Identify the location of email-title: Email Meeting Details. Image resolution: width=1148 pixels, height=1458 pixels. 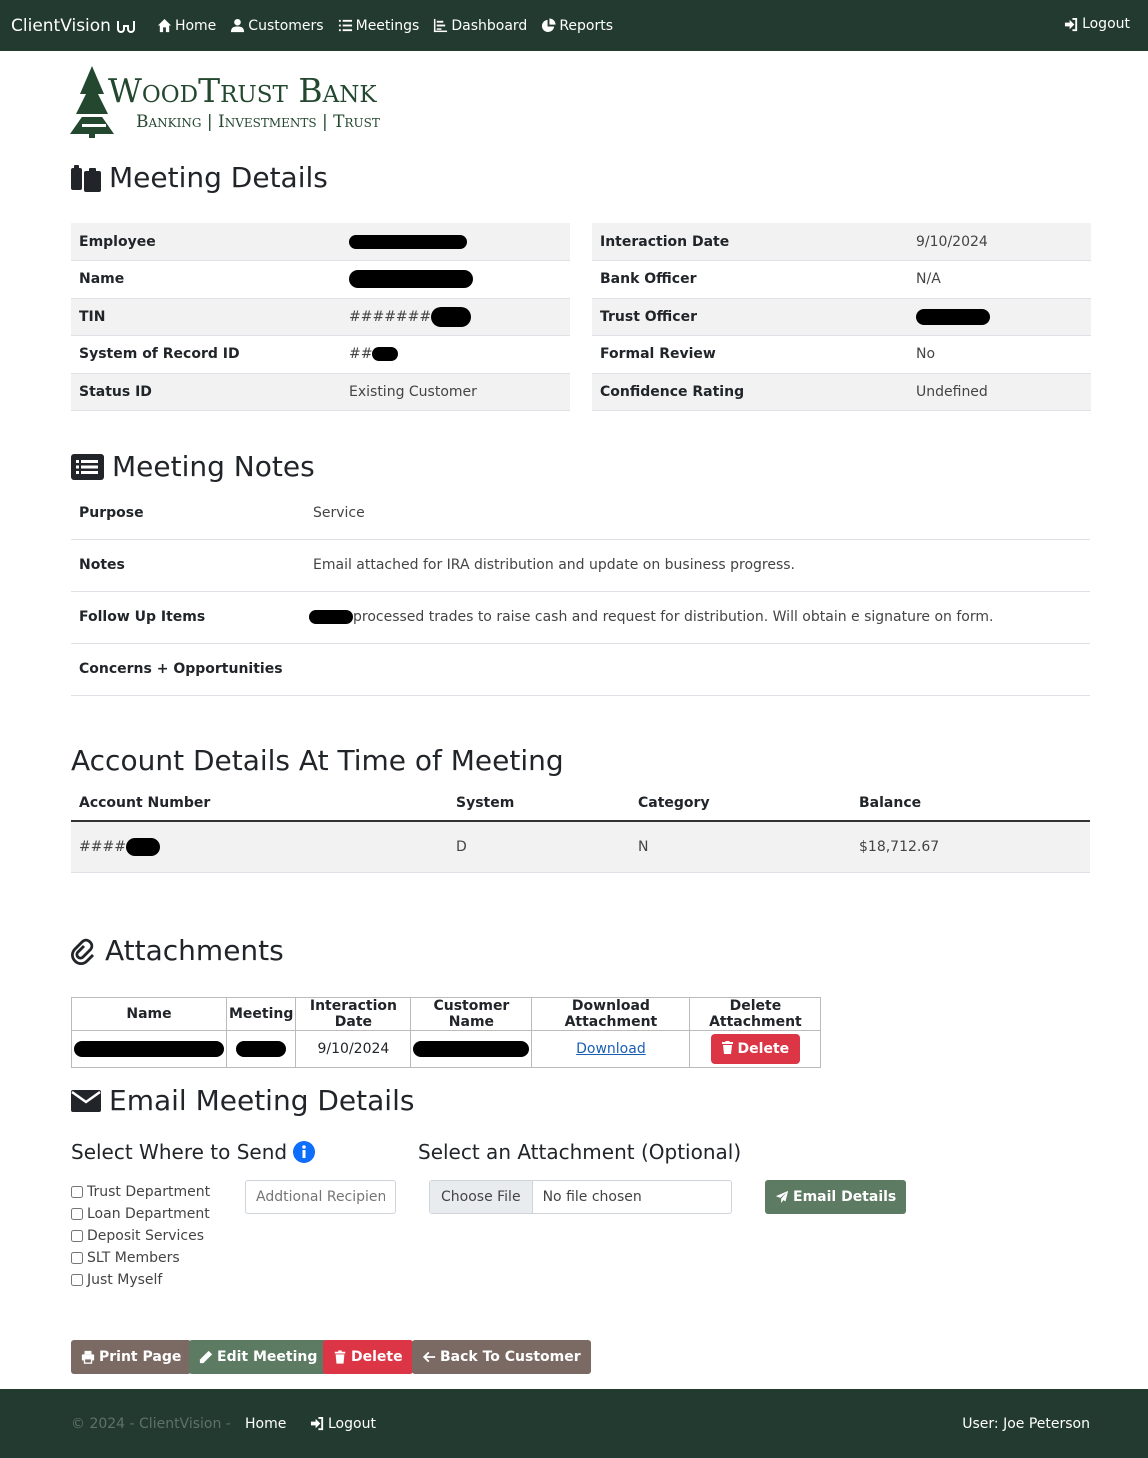
(262, 1100).